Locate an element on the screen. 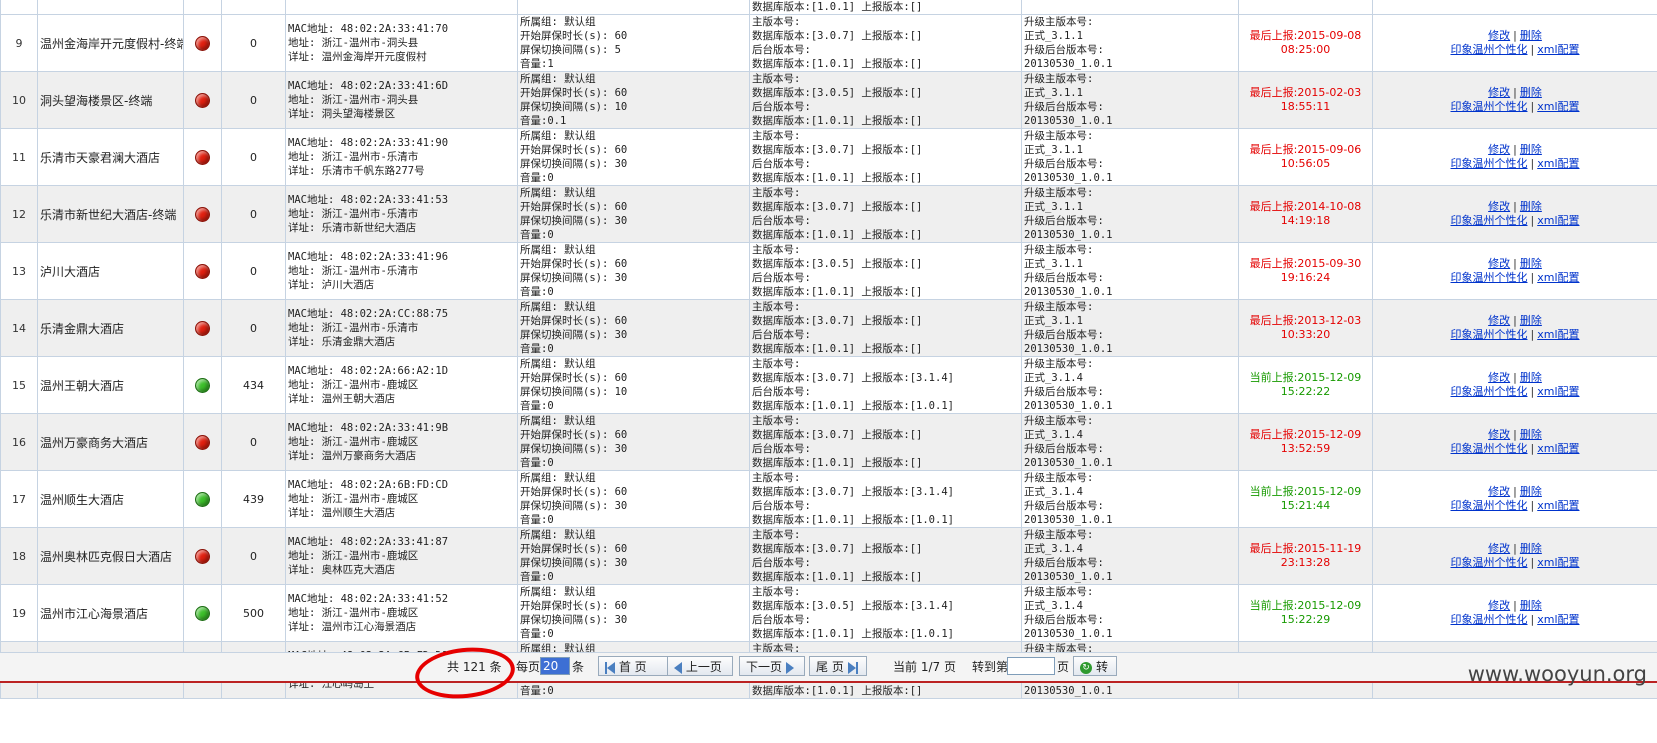 This screenshot has height=743, width=1657. upgrade-info: 升级主版本号: 正式_3.1.1 升级后台版本号: 20130530_1.0.1 is located at coordinates (1130, 214).